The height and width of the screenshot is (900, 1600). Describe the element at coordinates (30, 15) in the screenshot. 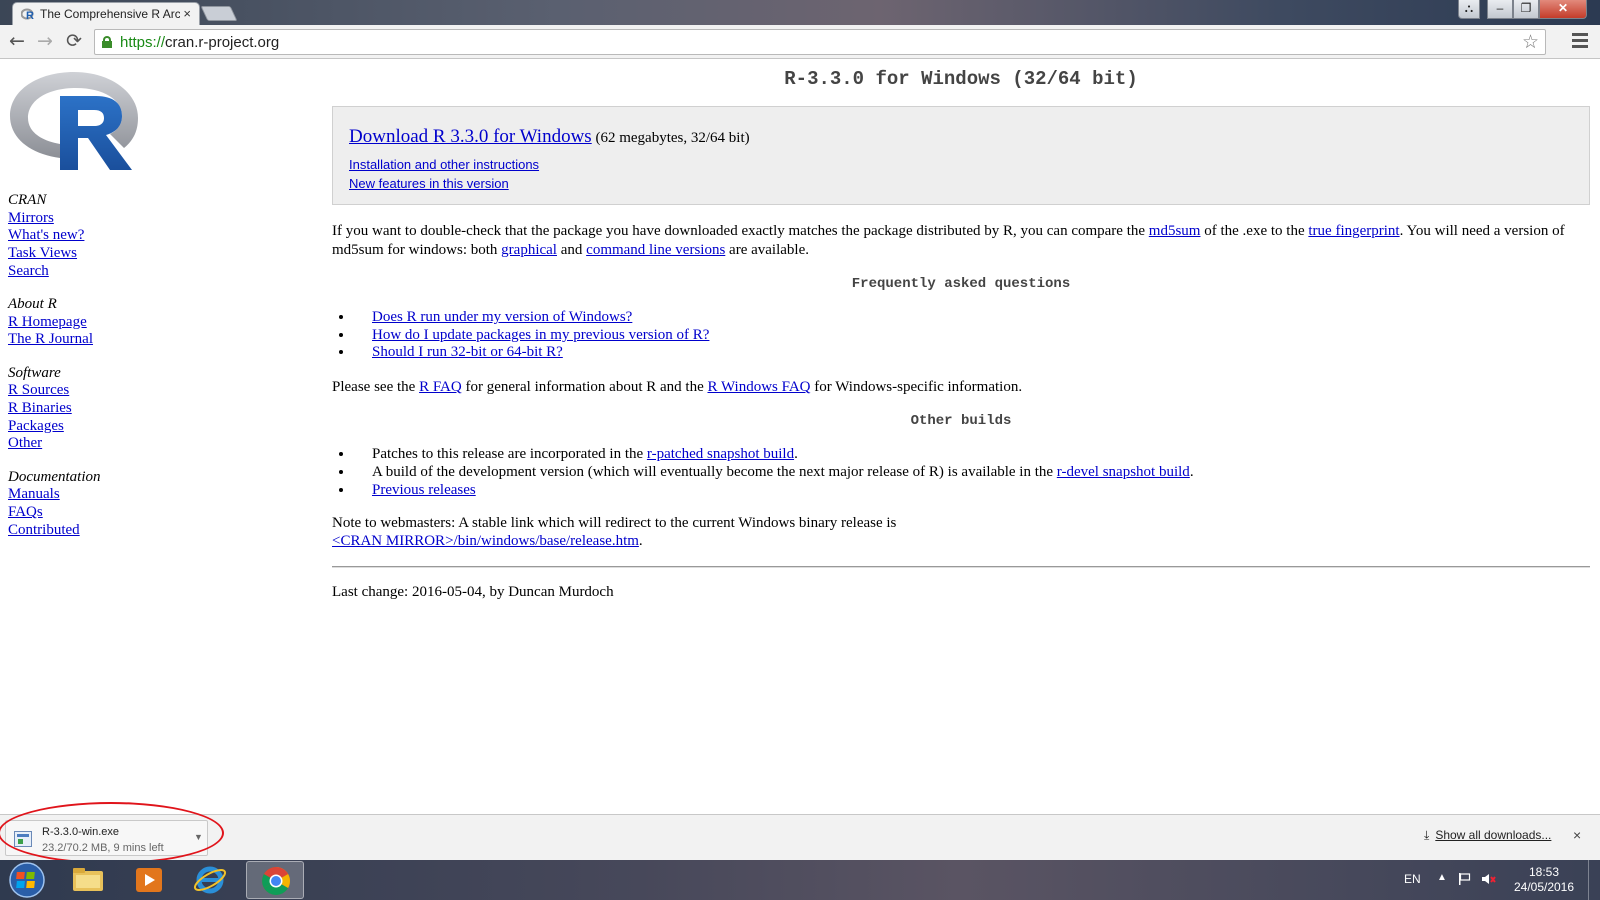

I see `svg-text: R` at that location.